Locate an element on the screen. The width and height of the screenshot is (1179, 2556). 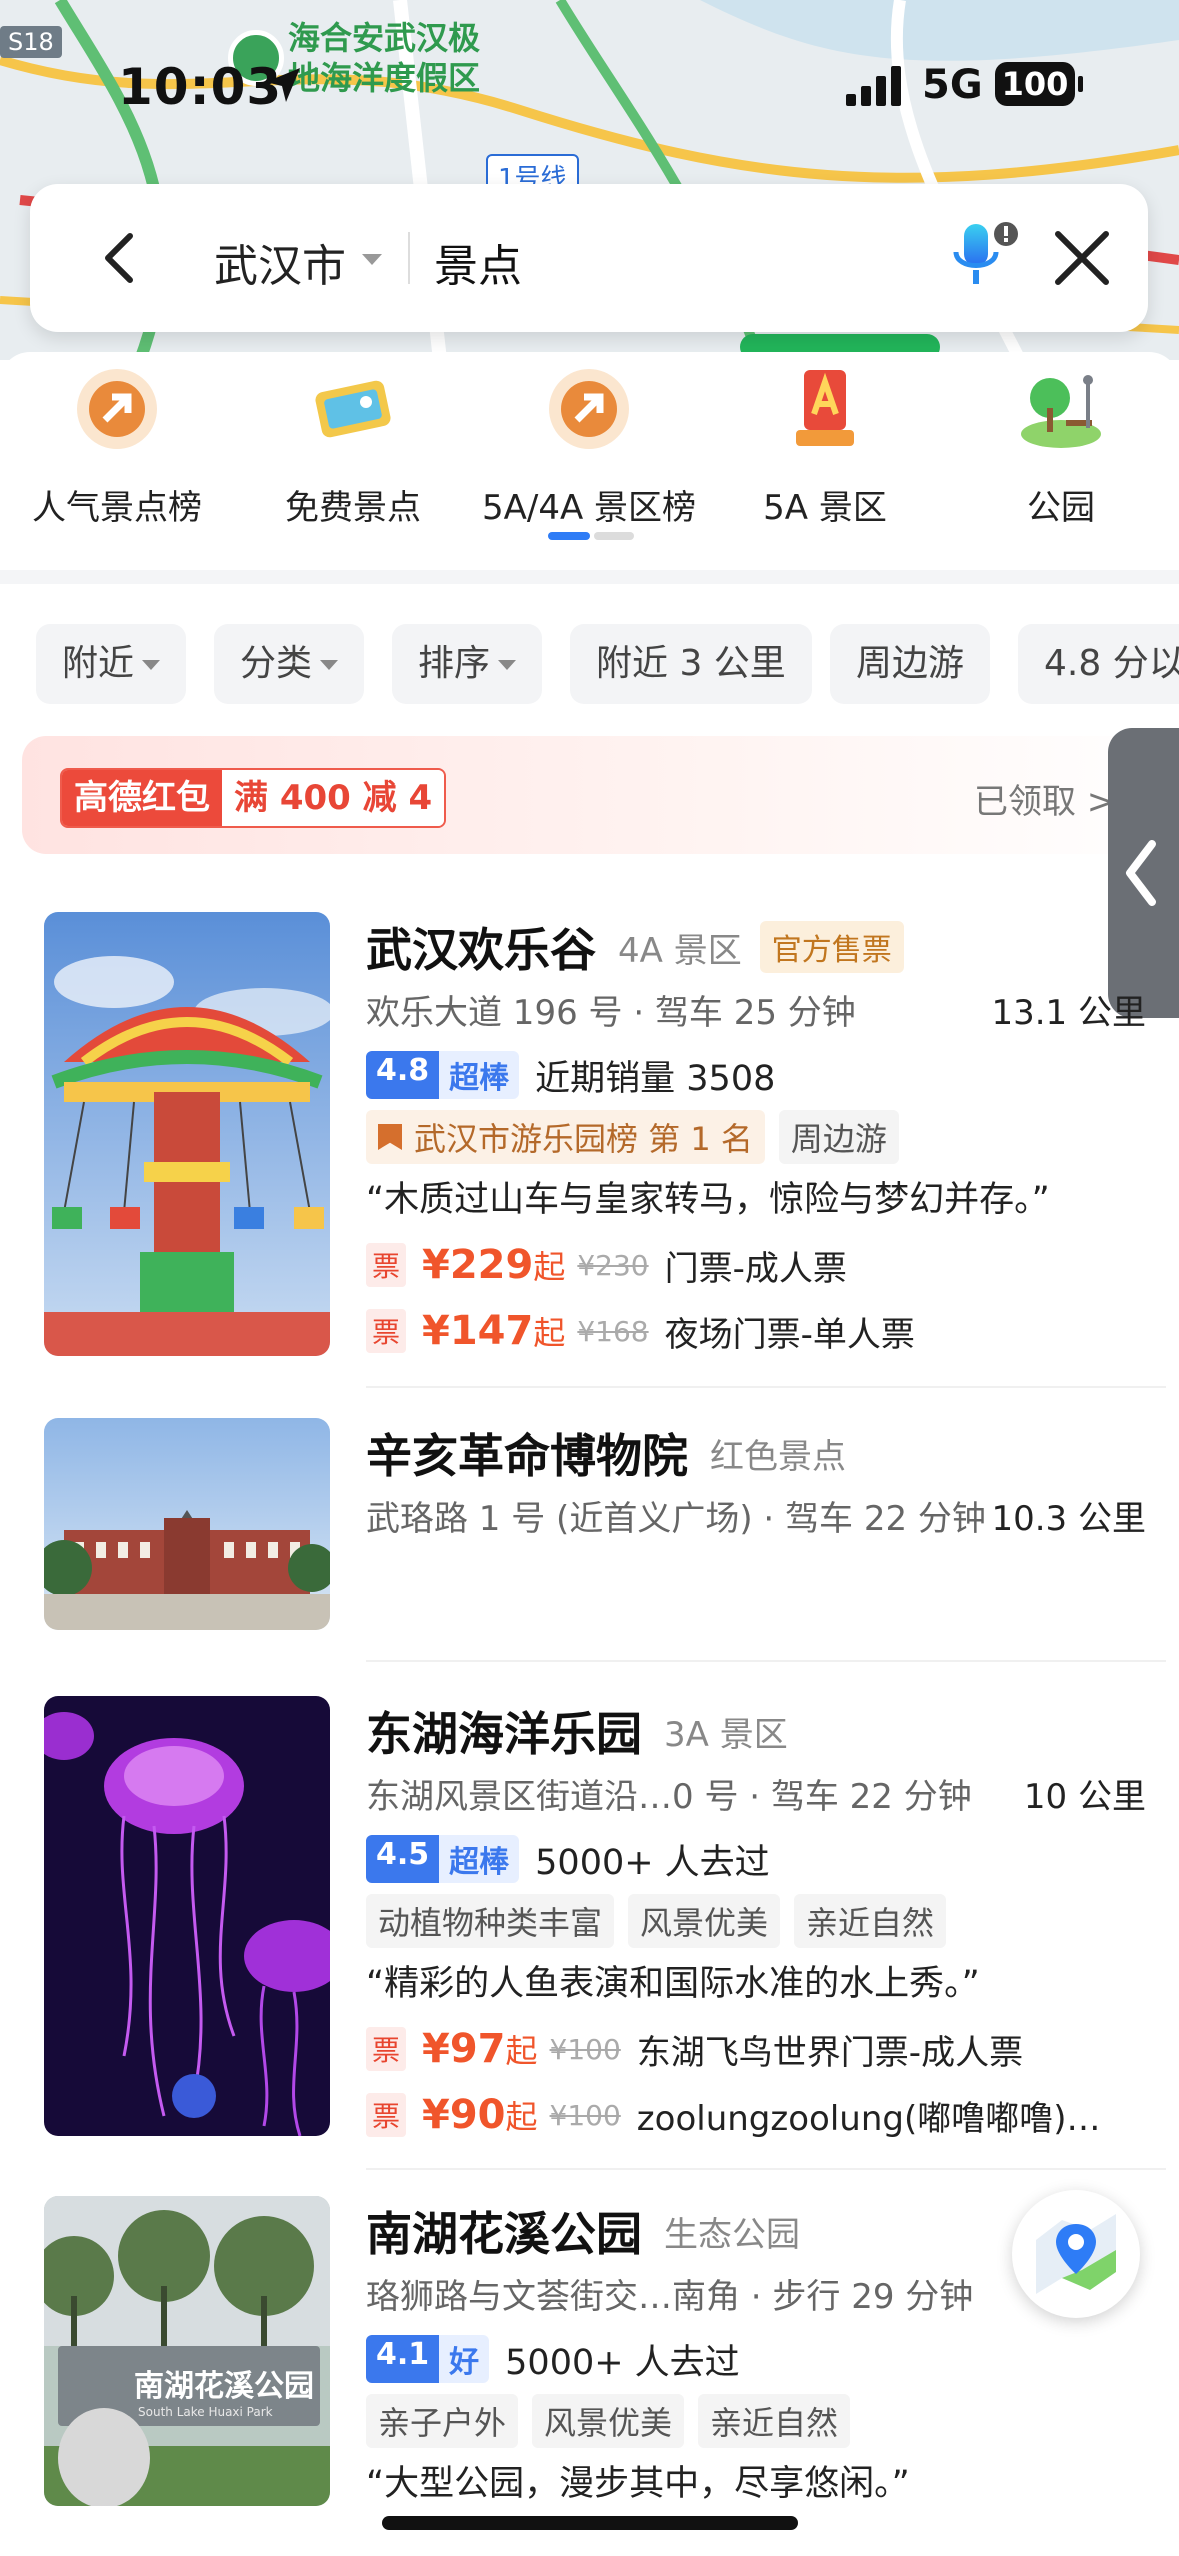
attraction-name: 东湖海洋乐园 is located at coordinates (504, 1731).